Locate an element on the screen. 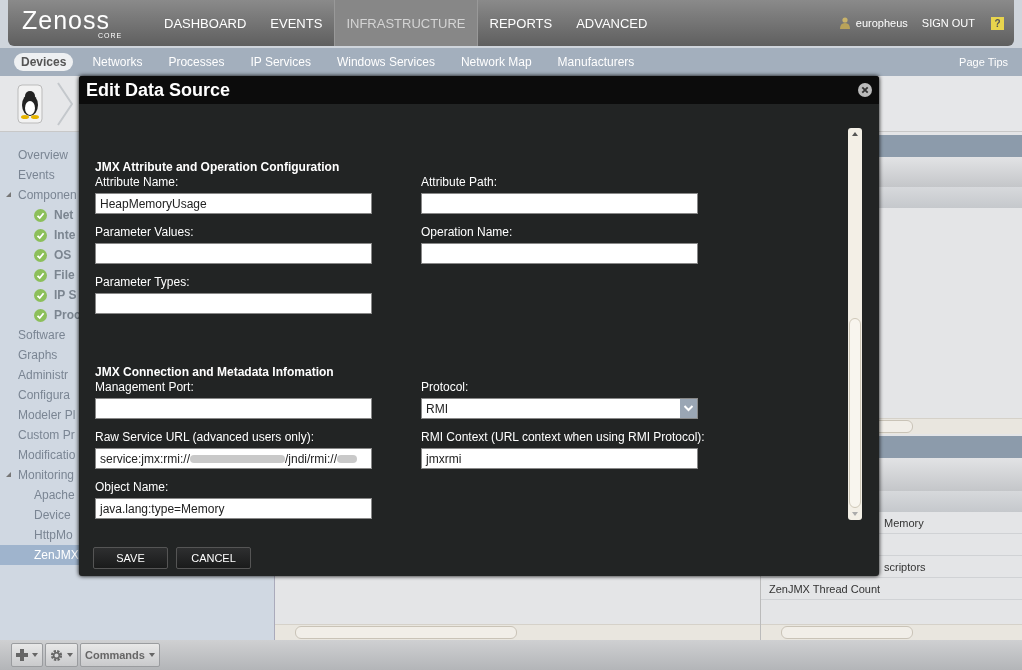 The image size is (1022, 670). app-logo: Zenoss is located at coordinates (66, 19).